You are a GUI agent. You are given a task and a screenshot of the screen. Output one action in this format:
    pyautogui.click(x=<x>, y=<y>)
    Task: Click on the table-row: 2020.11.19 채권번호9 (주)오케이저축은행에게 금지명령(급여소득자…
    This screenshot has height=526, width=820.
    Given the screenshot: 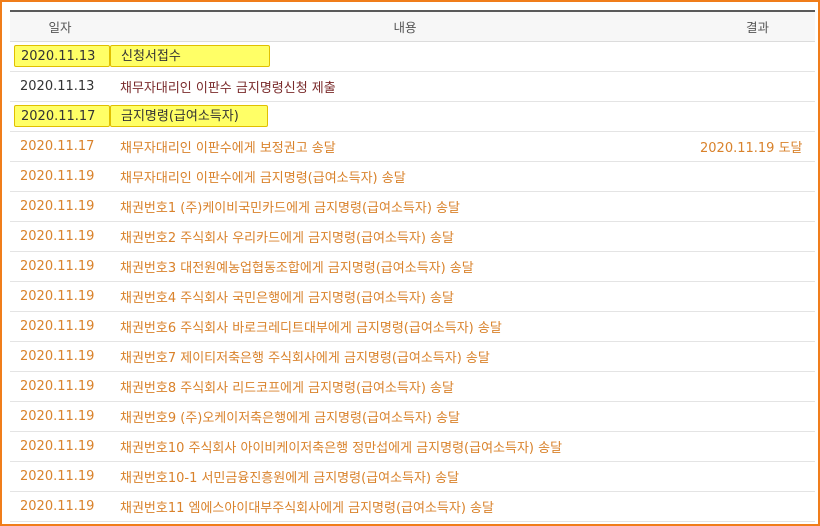 What is the action you would take?
    pyautogui.click(x=412, y=416)
    